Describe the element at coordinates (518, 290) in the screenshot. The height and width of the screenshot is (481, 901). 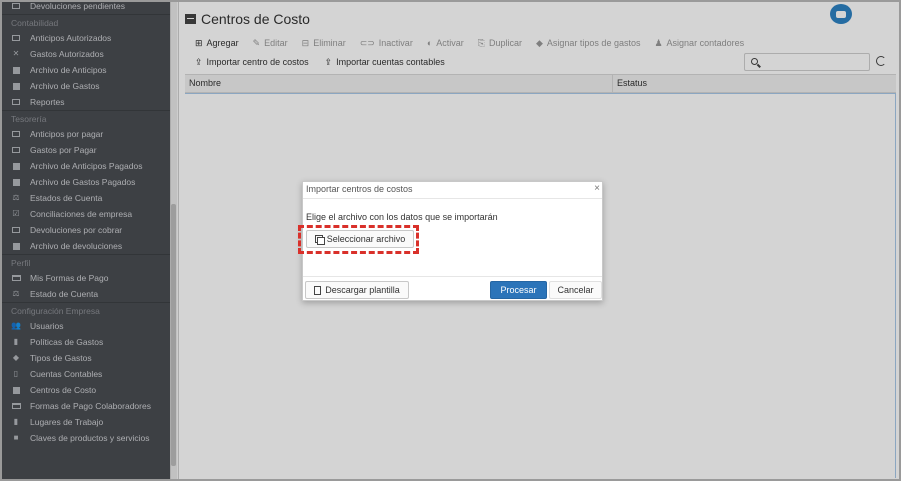
I see `process-button: Procesar` at that location.